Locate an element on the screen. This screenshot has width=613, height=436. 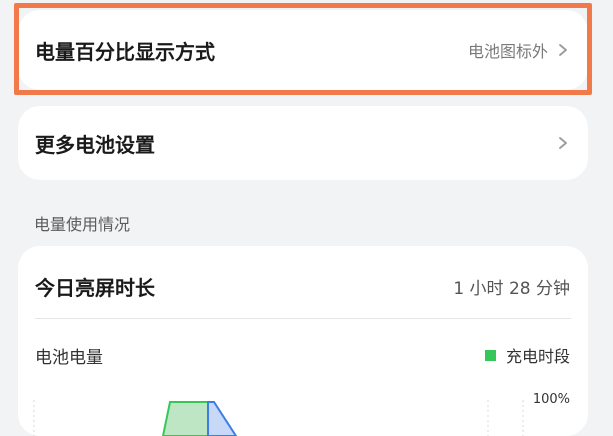
percent-display-title: 电量百分比显示方式 is located at coordinates (125, 51).